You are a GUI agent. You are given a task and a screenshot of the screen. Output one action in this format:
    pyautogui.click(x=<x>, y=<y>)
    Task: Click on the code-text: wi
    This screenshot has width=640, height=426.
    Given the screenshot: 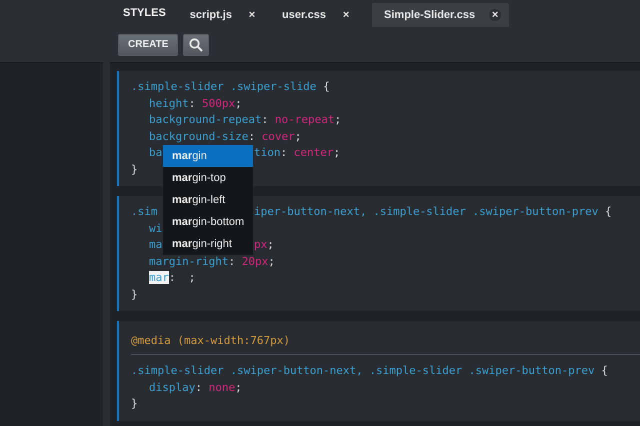 What is the action you would take?
    pyautogui.click(x=155, y=228)
    